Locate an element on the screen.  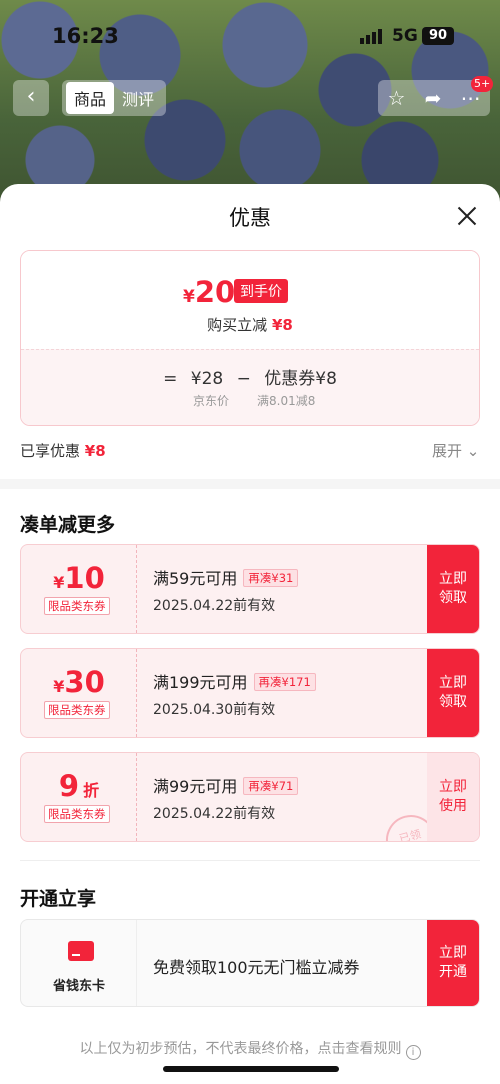
enjoyed-label: 已享优惠 is located at coordinates (50, 451).